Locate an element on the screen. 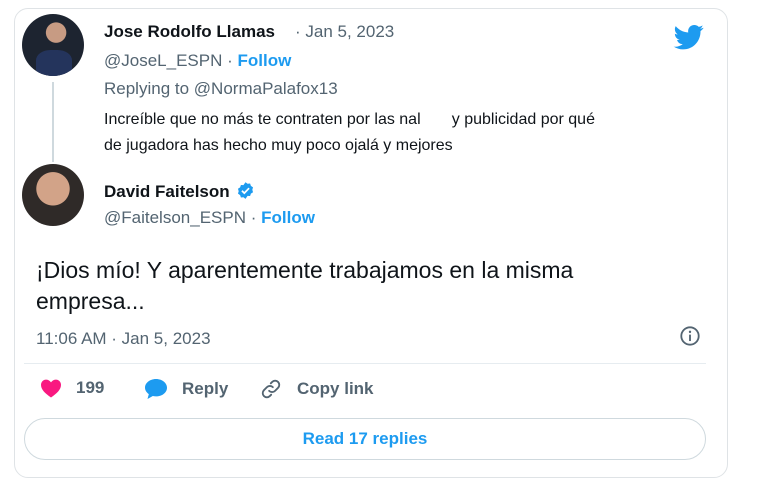 This screenshot has height=495, width=768. reply-button: Reply is located at coordinates (186, 389).